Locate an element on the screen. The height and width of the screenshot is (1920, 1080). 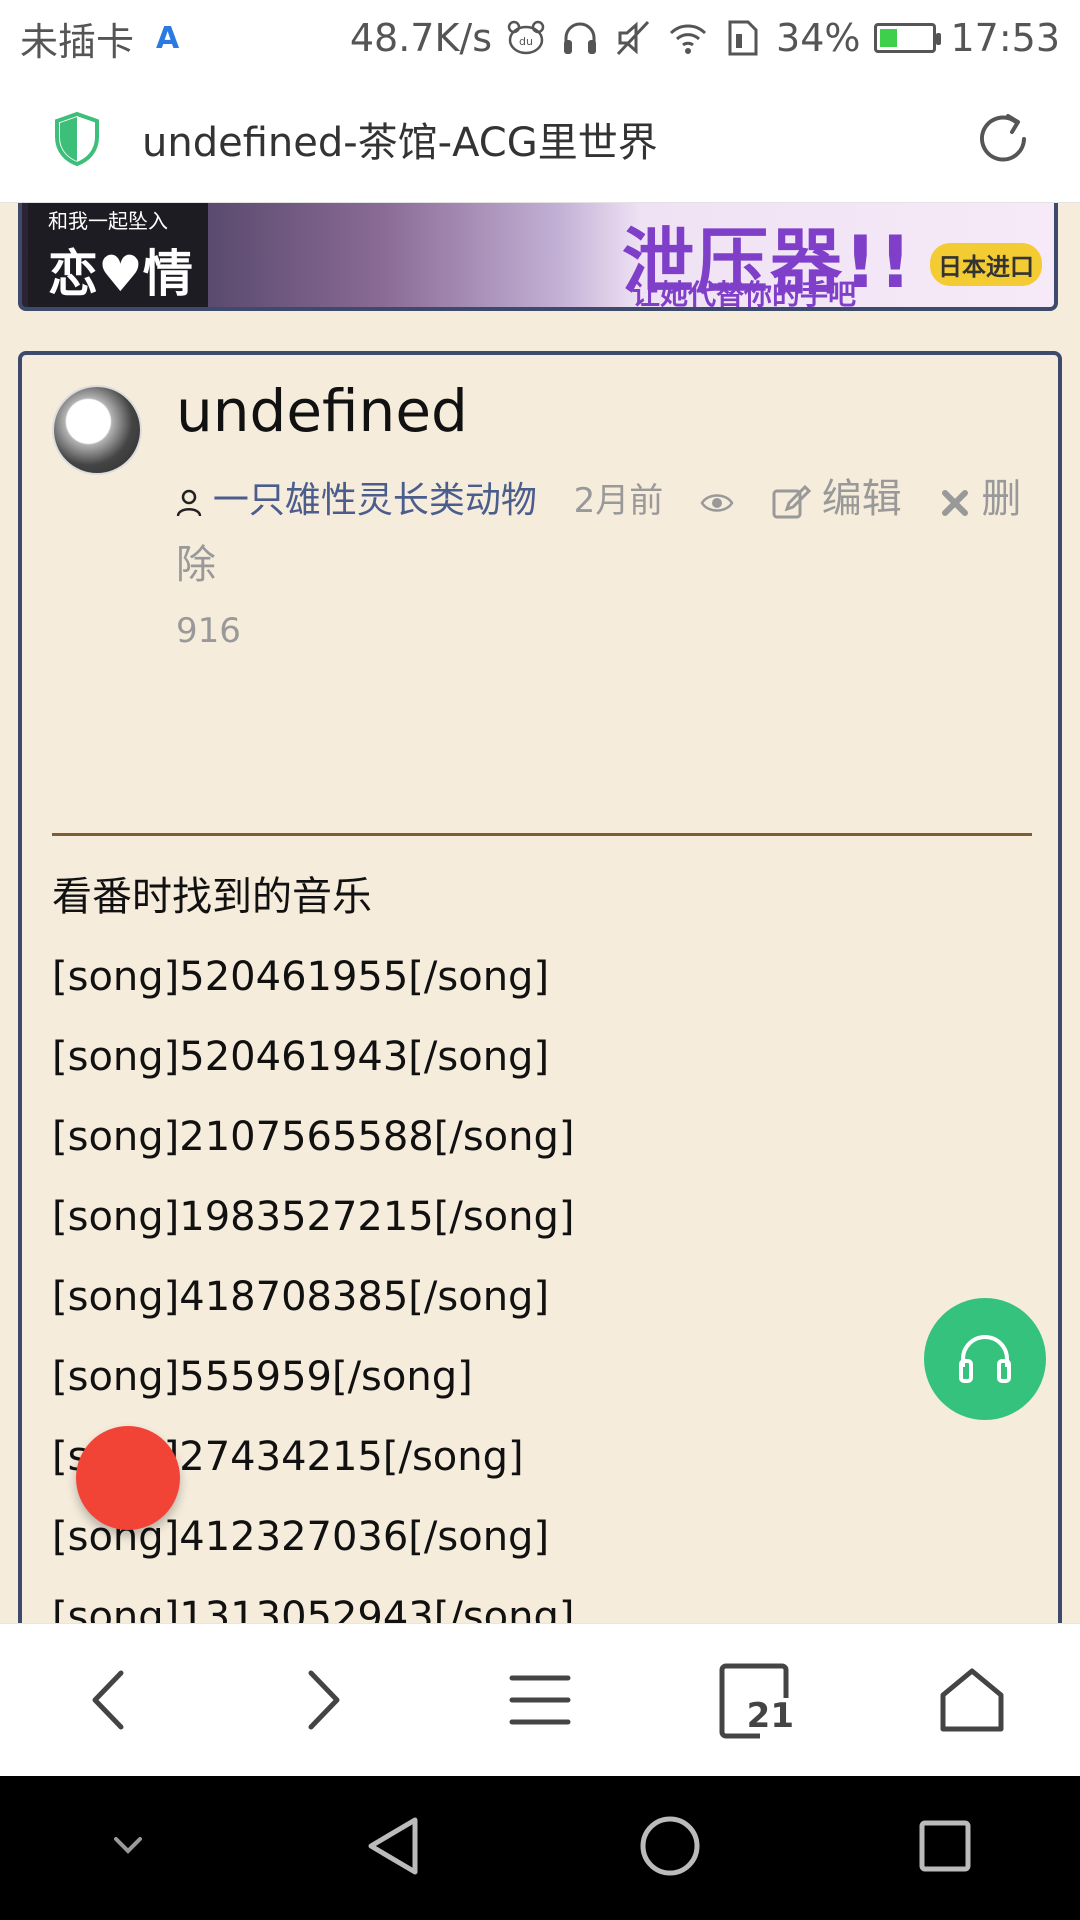
music-player-button is located at coordinates (985, 1359).